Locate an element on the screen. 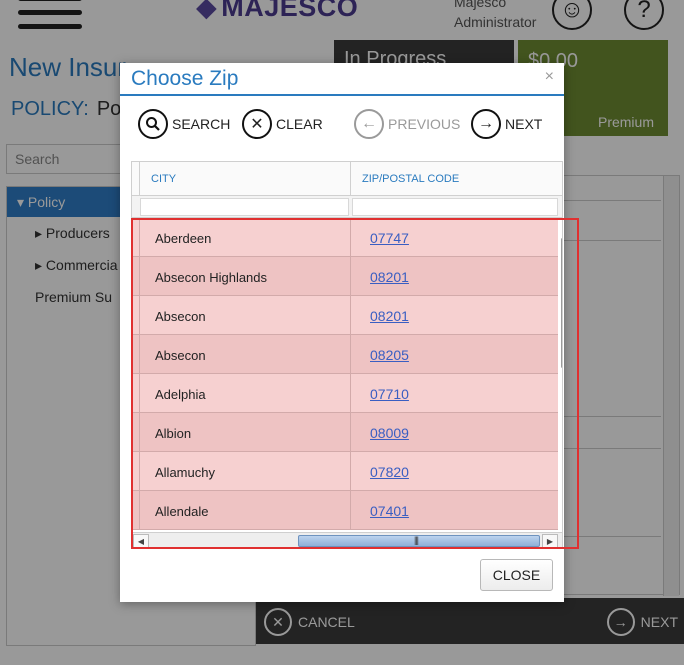 Image resolution: width=684 pixels, height=665 pixels. zip-link: 08009 is located at coordinates (380, 432).